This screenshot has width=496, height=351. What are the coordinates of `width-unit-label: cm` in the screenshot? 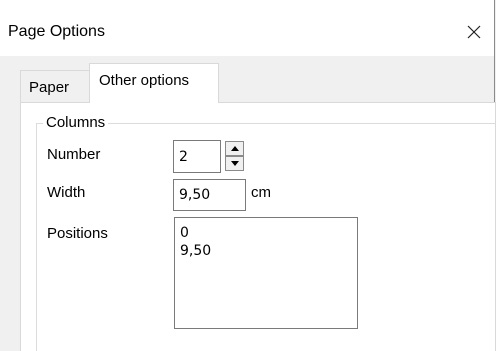 It's located at (261, 192).